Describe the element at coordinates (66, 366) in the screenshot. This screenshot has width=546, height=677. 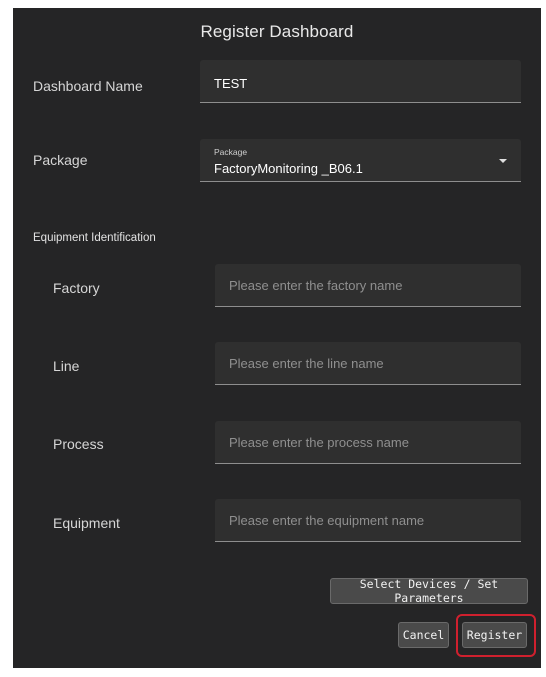
I see `line-label: Line` at that location.